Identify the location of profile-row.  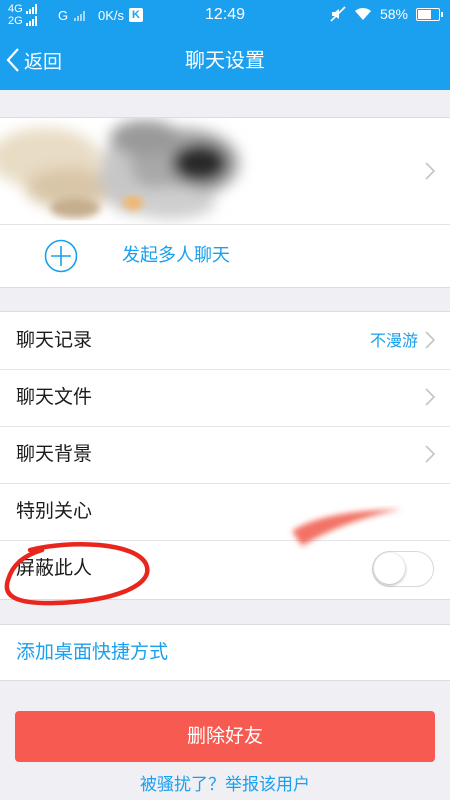
(225, 171).